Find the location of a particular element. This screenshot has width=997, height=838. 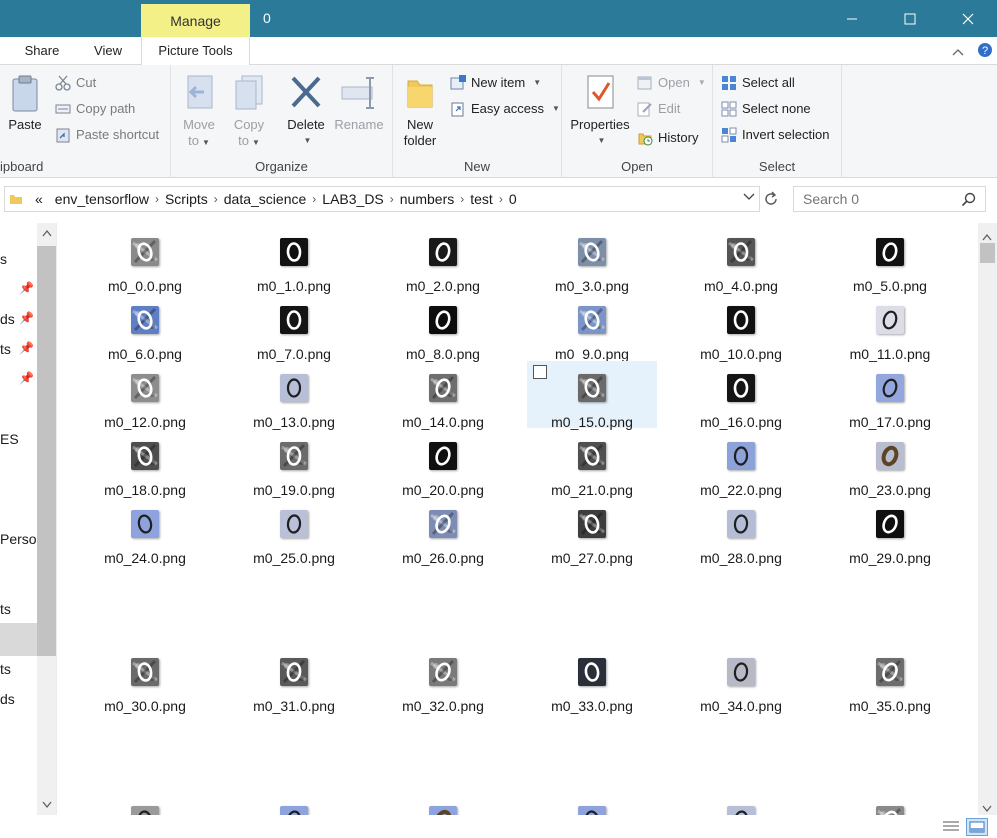

refresh-button is located at coordinates (772, 200).